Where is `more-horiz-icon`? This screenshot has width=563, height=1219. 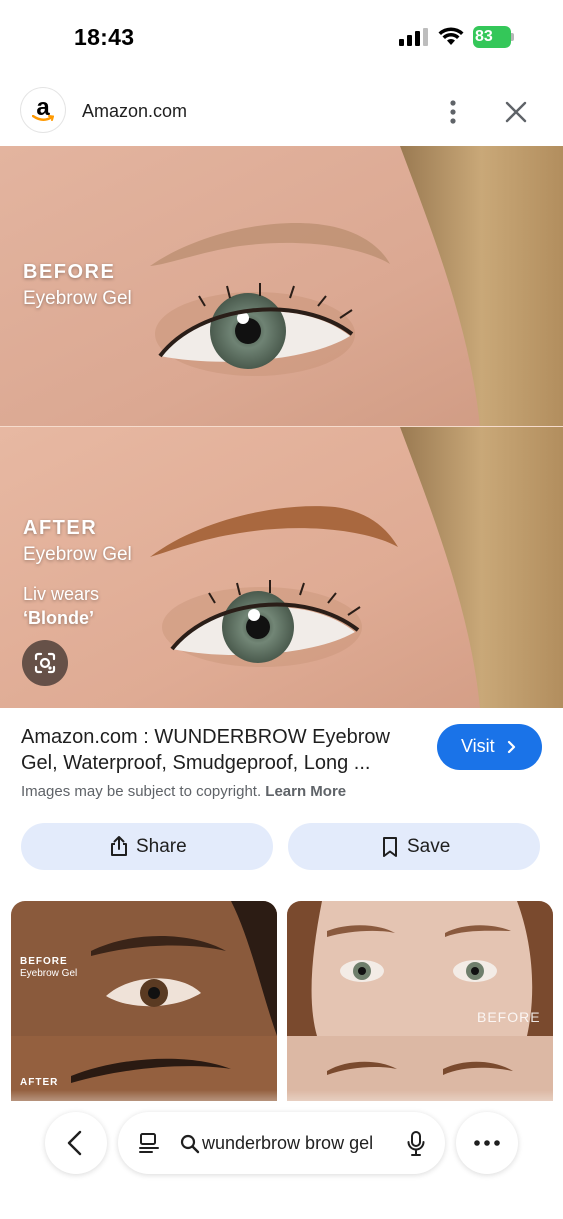 more-horiz-icon is located at coordinates (487, 1143).